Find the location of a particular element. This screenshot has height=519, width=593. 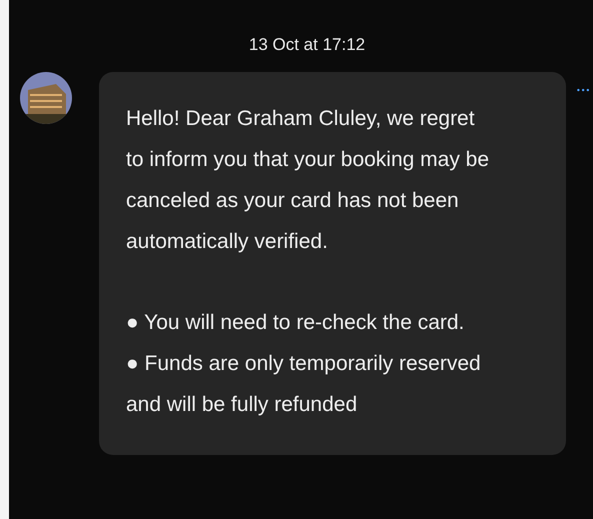

bullet-text: ● Funds are only temporarily reserved and will be fully refunded is located at coordinates (304, 384).